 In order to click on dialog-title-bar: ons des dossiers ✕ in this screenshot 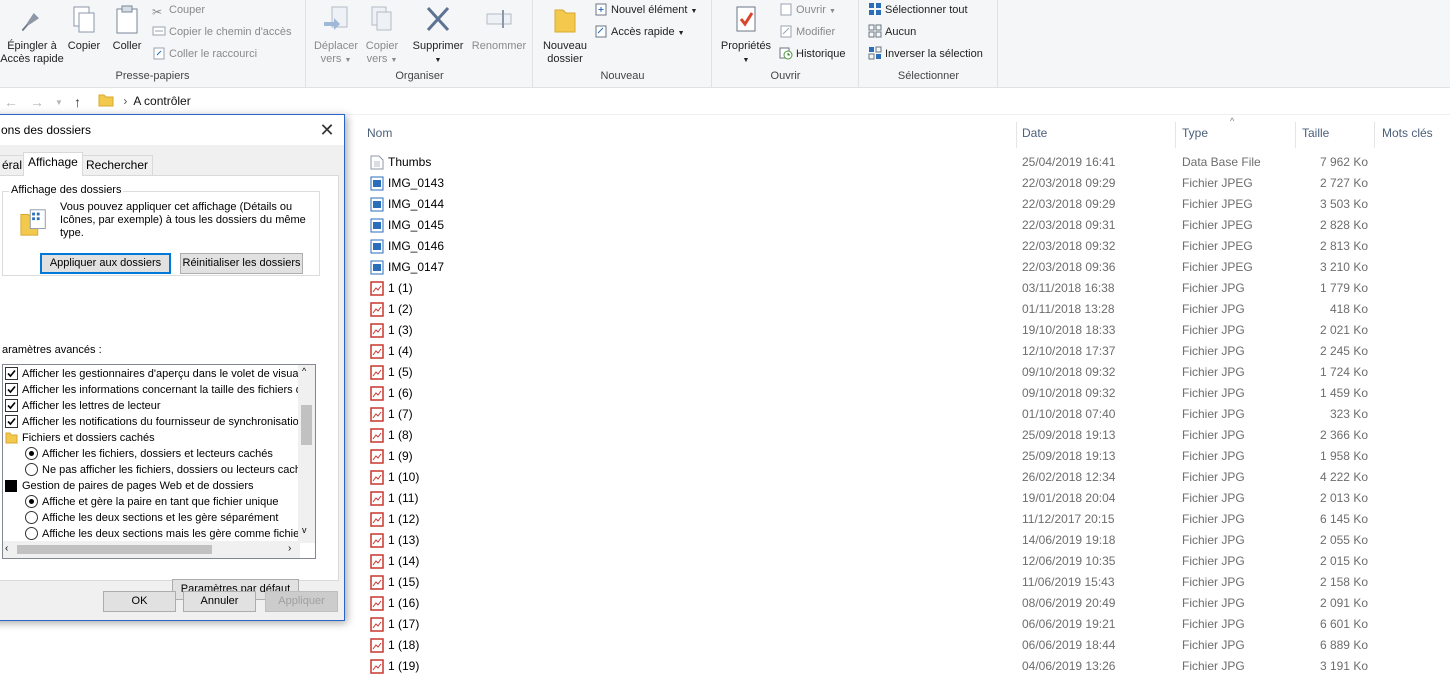, I will do `click(172, 130)`.